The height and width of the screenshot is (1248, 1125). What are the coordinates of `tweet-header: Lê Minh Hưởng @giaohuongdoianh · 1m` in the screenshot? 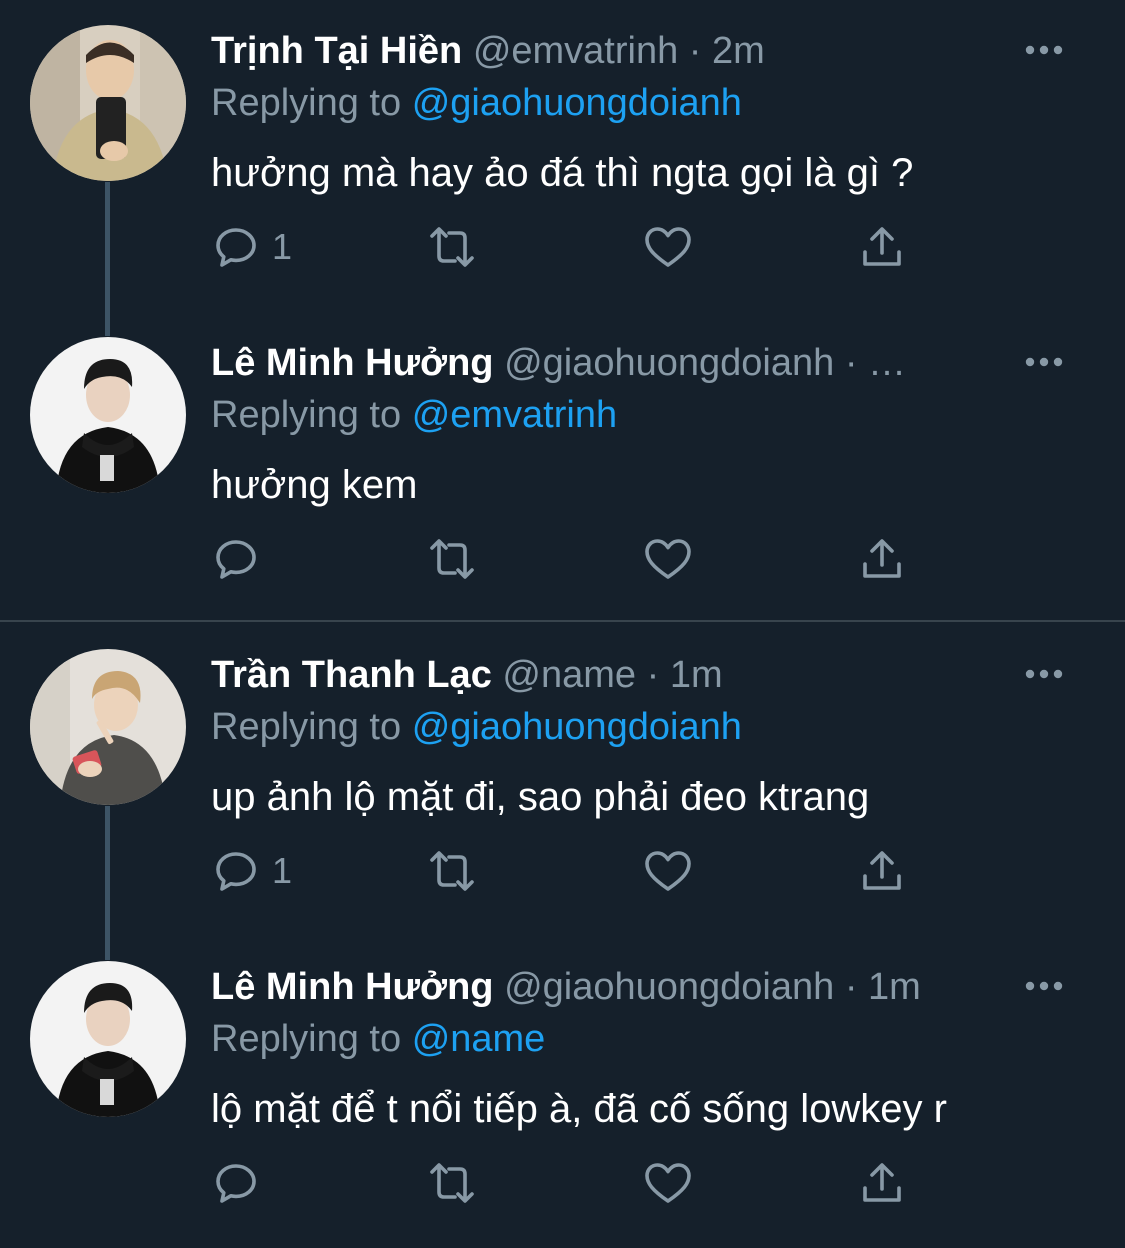 It's located at (613, 987).